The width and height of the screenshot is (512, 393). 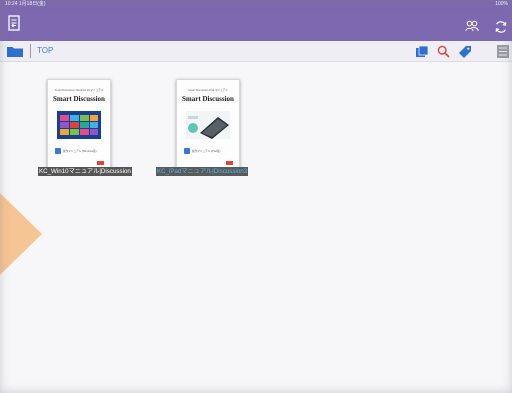 What do you see at coordinates (21, 234) in the screenshot?
I see `pointer-arrow-icon` at bounding box center [21, 234].